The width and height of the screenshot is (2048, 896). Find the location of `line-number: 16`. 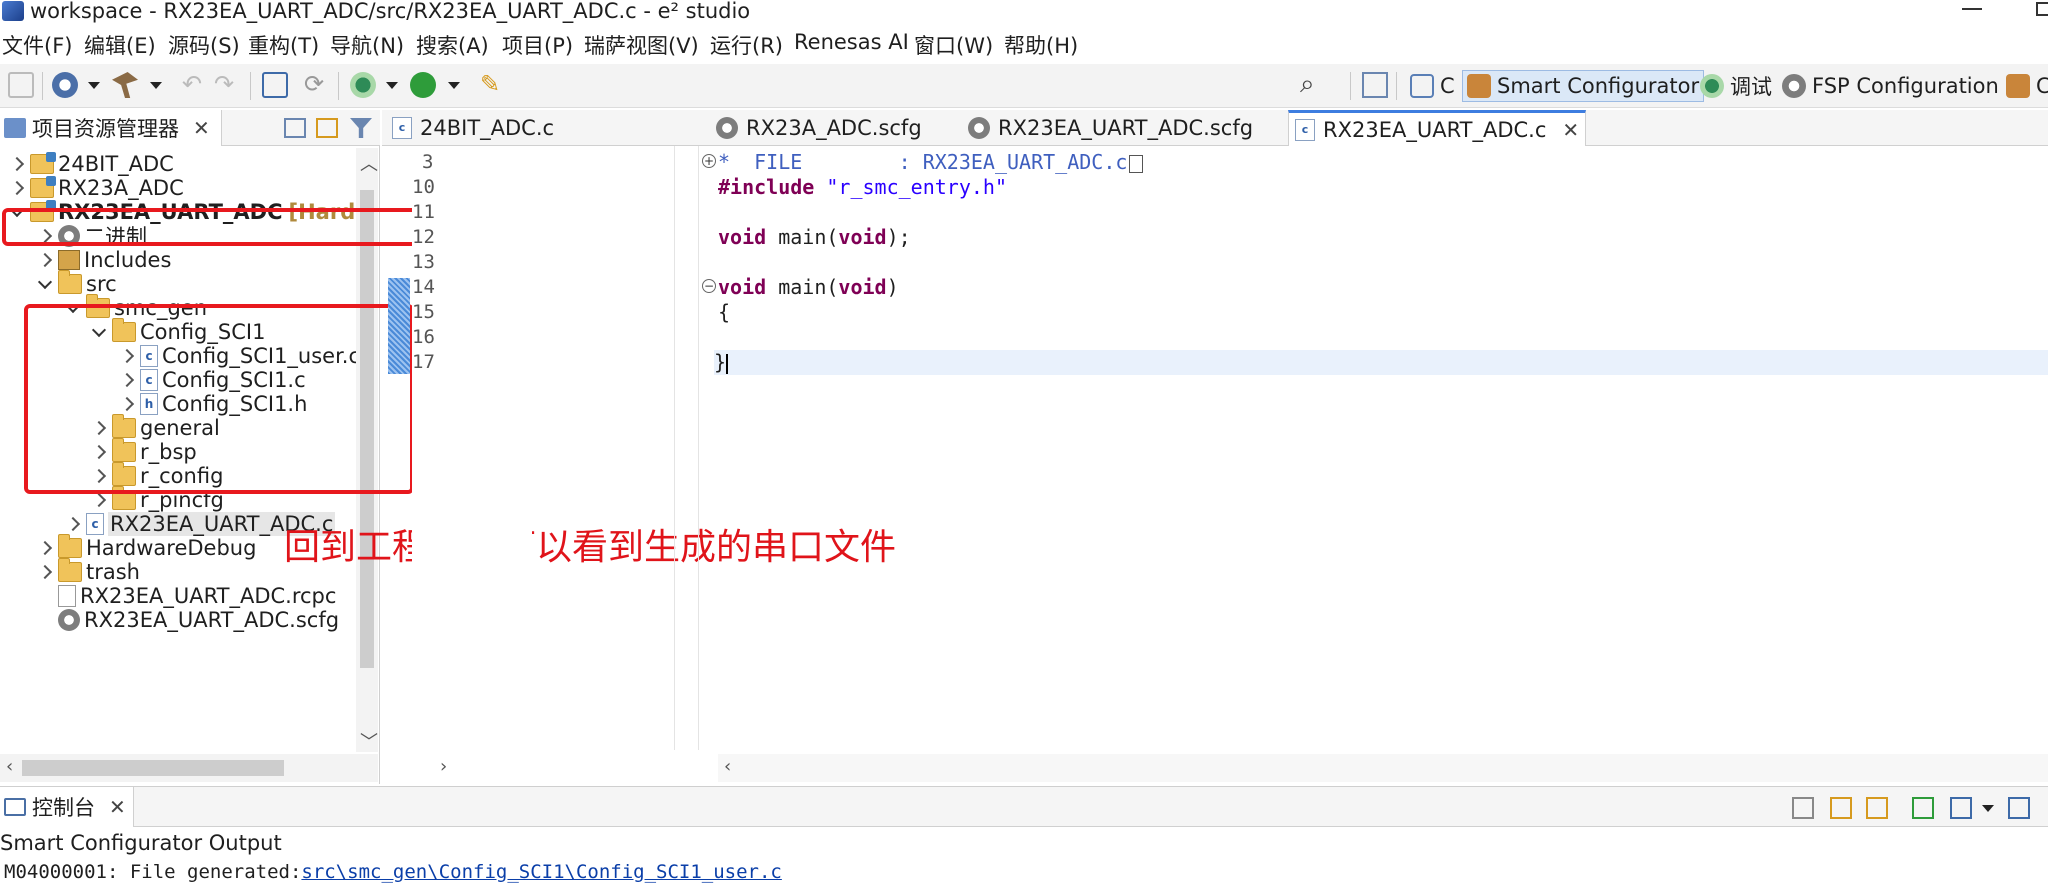

line-number: 16 is located at coordinates (423, 337).